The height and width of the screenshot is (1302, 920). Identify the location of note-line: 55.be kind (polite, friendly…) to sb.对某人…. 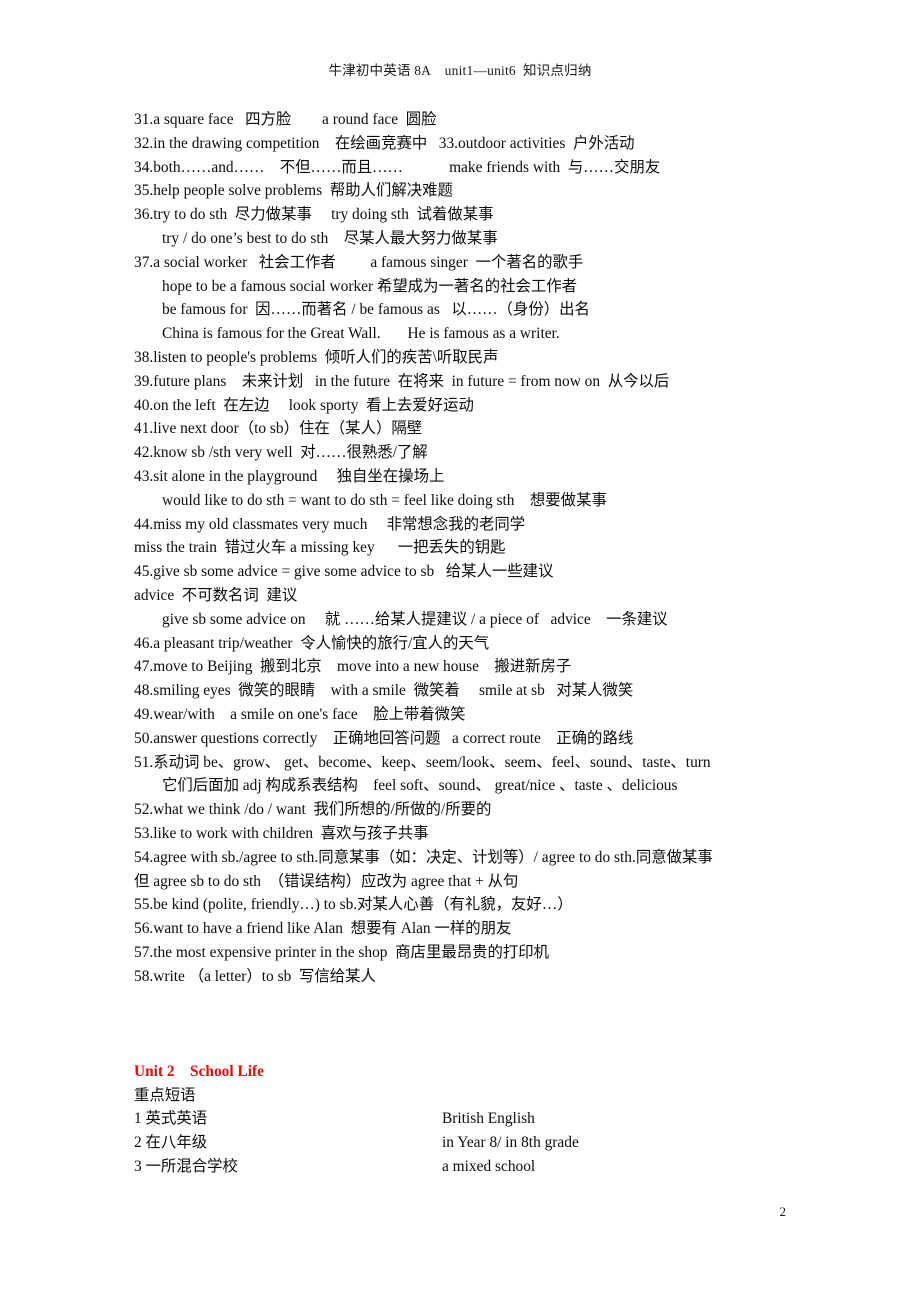
(353, 905).